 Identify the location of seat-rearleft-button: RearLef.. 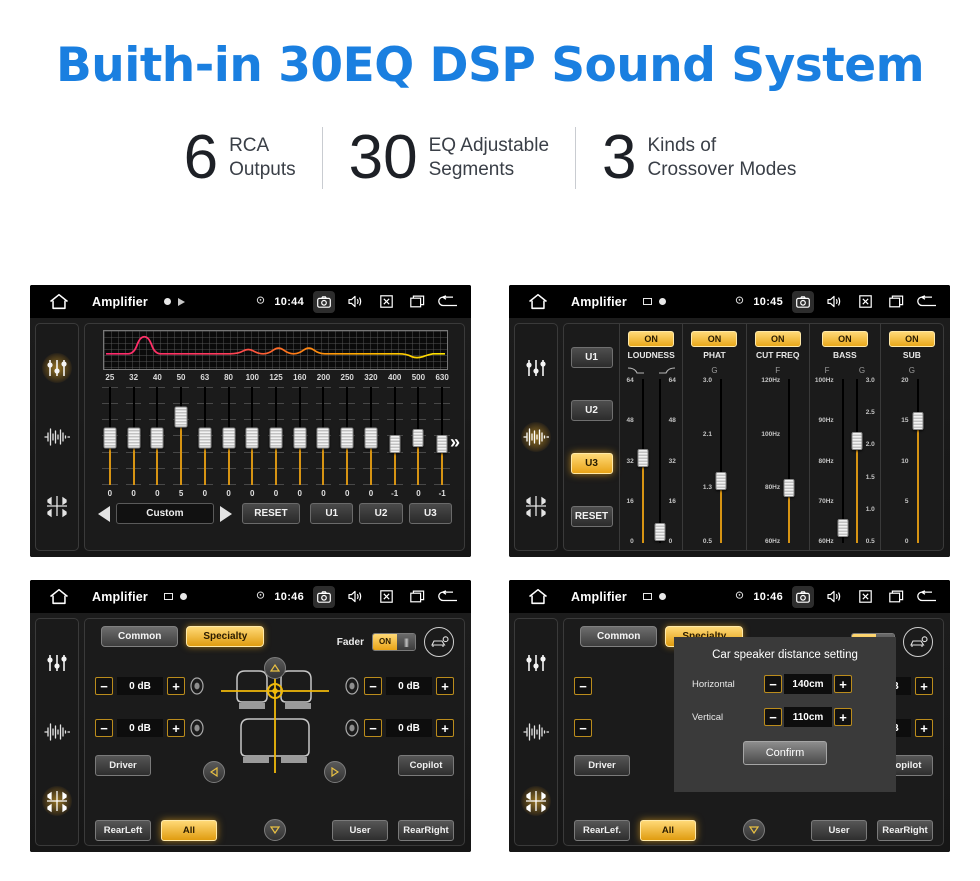
(602, 830).